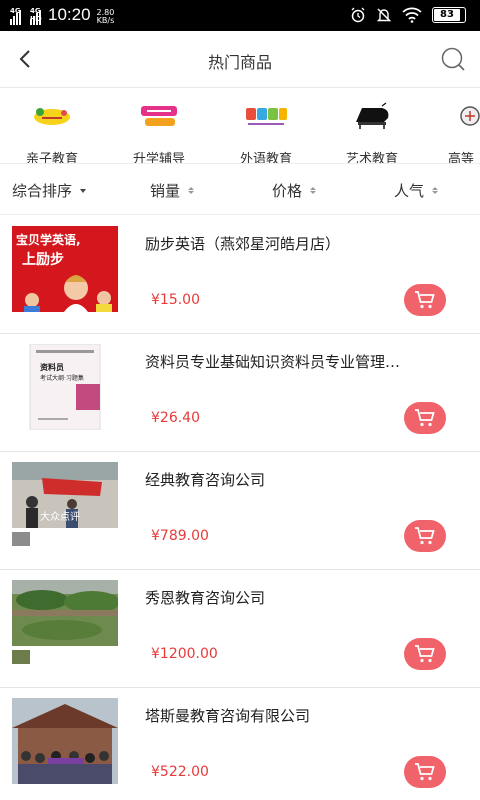 The image size is (480, 800). I want to click on alarm-icon, so click(358, 15).